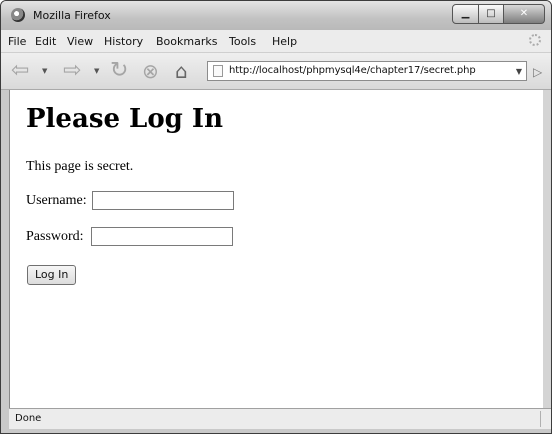 This screenshot has width=552, height=434. I want to click on go-icon: ▷, so click(537, 72).